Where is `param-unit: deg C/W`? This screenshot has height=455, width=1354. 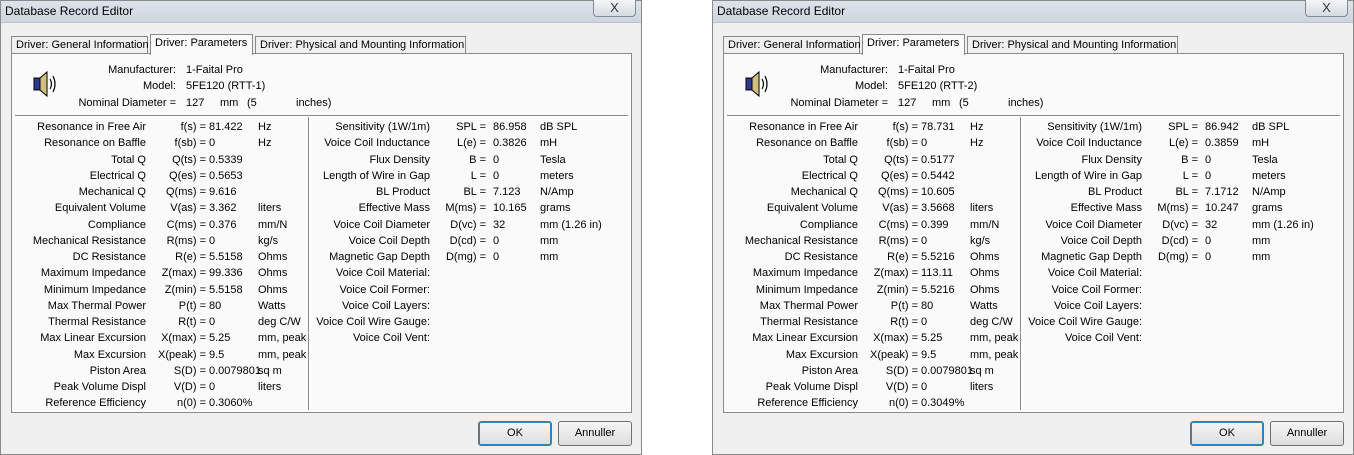
param-unit: deg C/W is located at coordinates (279, 322).